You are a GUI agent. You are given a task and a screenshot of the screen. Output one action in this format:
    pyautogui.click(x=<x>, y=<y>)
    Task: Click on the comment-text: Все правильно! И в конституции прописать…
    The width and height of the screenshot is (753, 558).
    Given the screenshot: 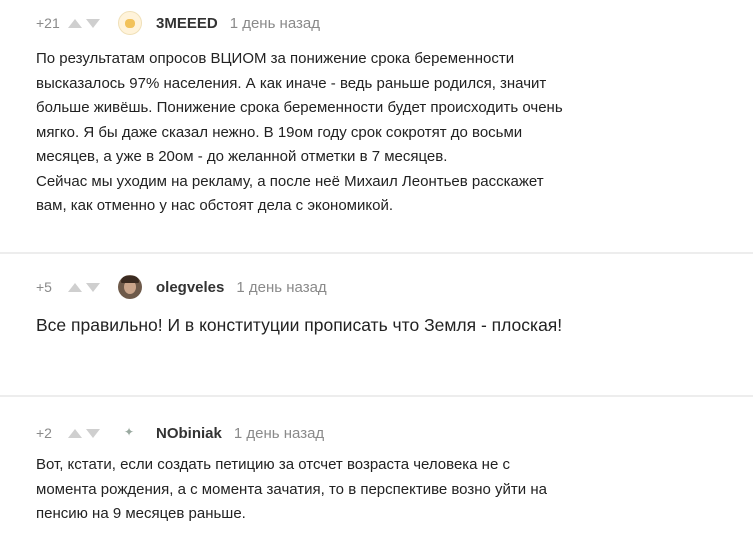 What is the action you would take?
    pyautogui.click(x=299, y=325)
    